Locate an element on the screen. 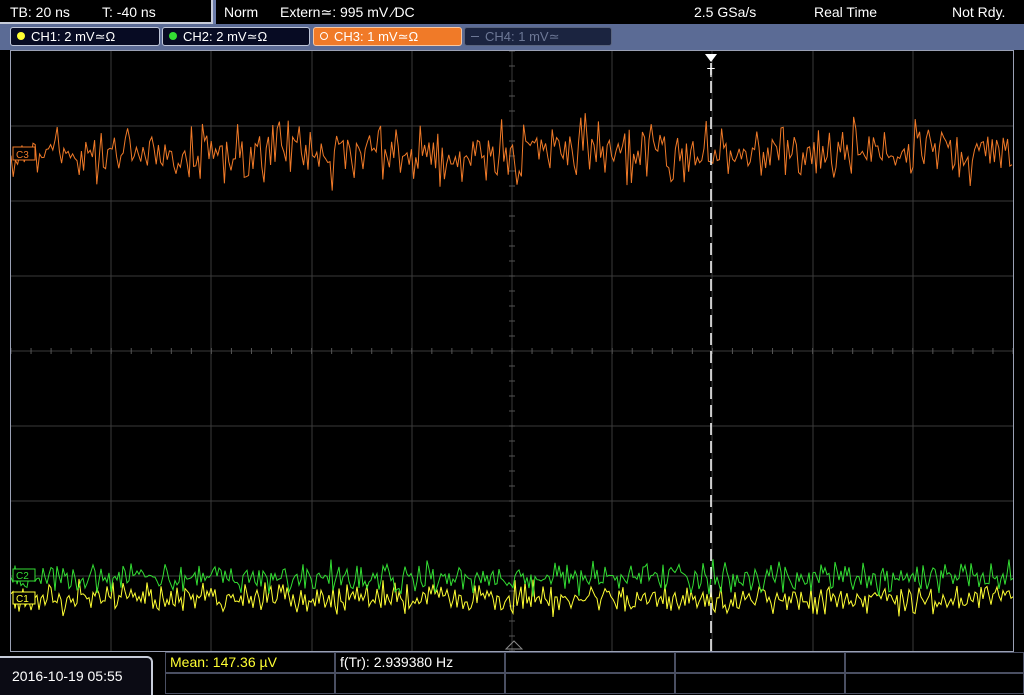 The width and height of the screenshot is (1024, 695). ch3-offset-marker: C3 is located at coordinates (24, 153).